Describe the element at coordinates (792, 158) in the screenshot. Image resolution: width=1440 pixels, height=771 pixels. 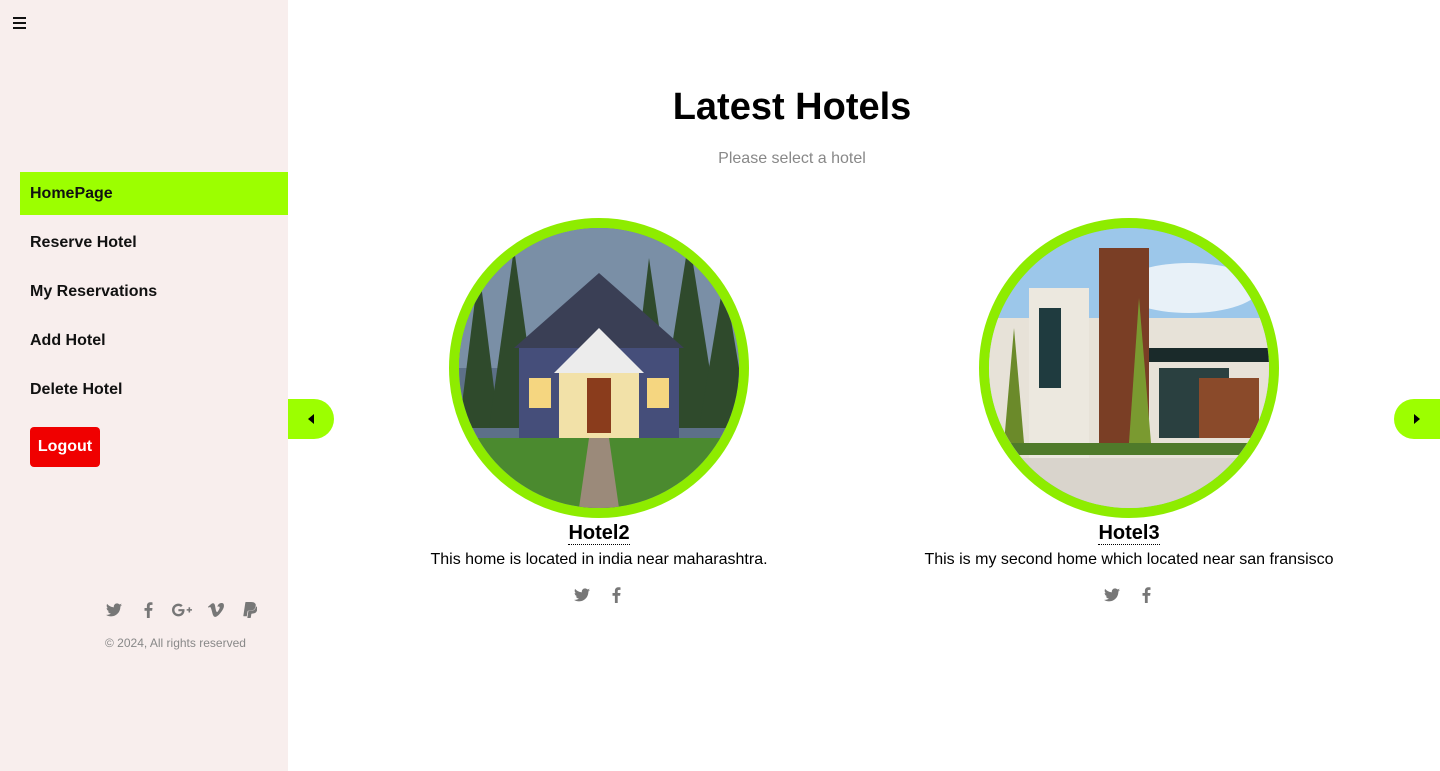
I see `page-subtitle: Please select a hotel` at that location.